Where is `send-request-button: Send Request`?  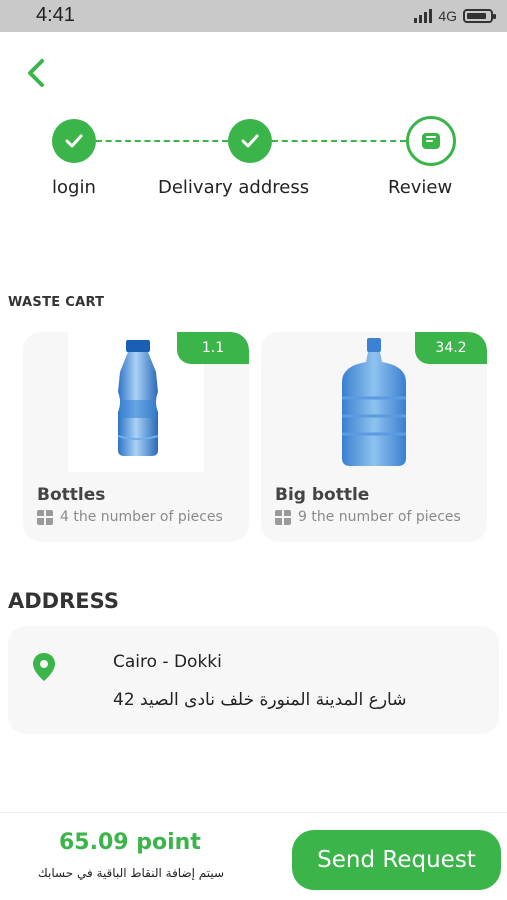 send-request-button: Send Request is located at coordinates (396, 860).